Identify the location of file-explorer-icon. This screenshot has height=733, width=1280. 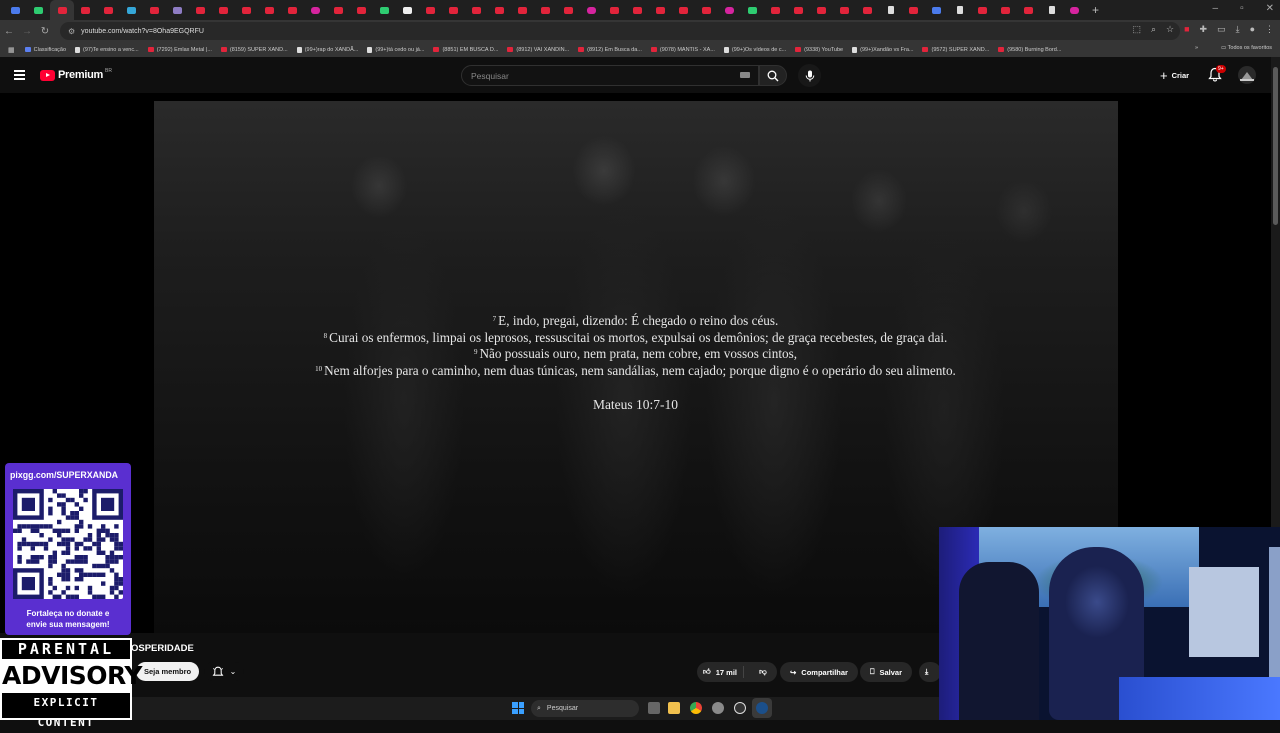
(674, 708).